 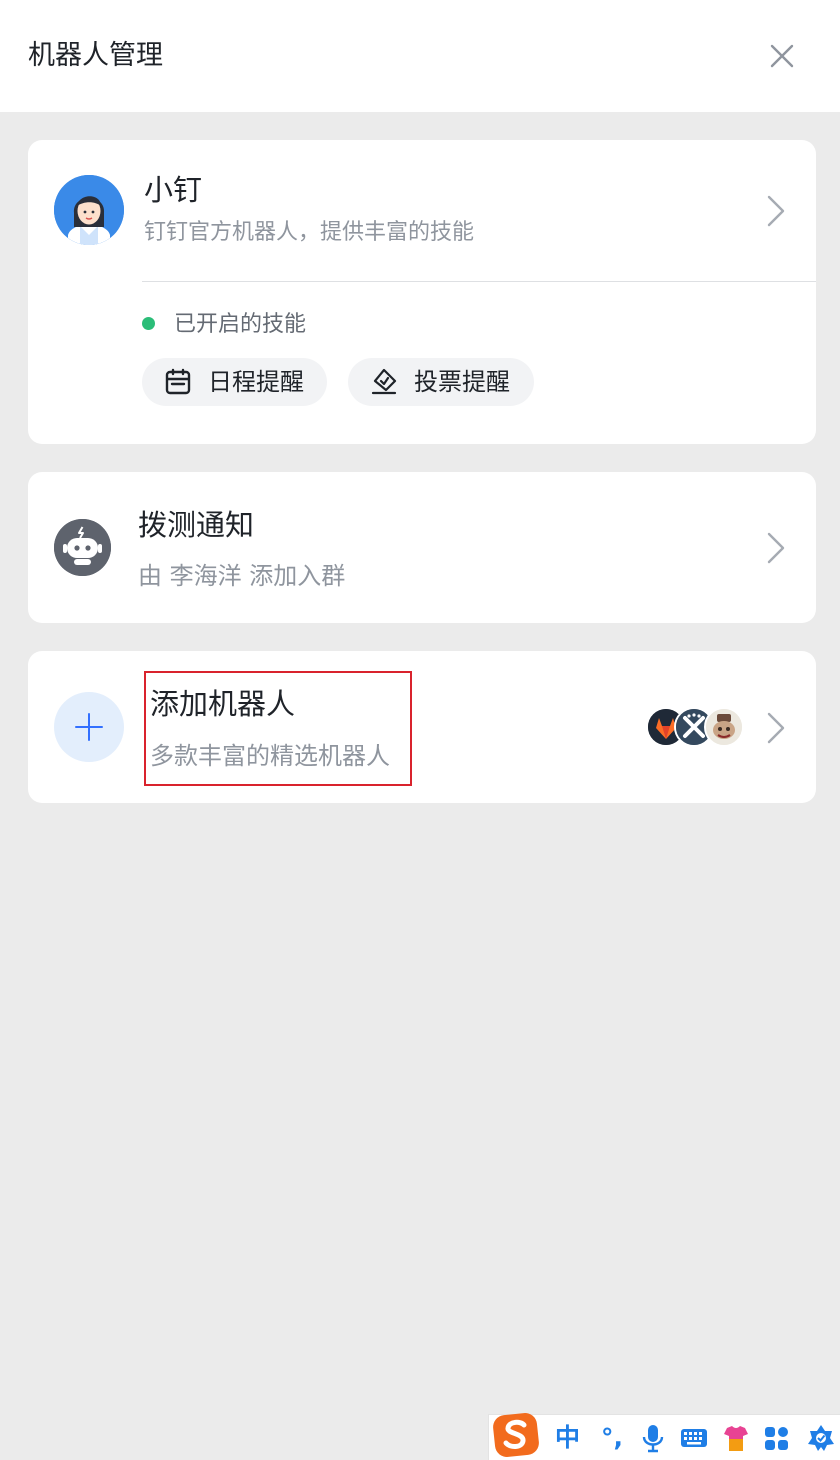 What do you see at coordinates (516, 1434) in the screenshot?
I see `sogou-s-icon` at bounding box center [516, 1434].